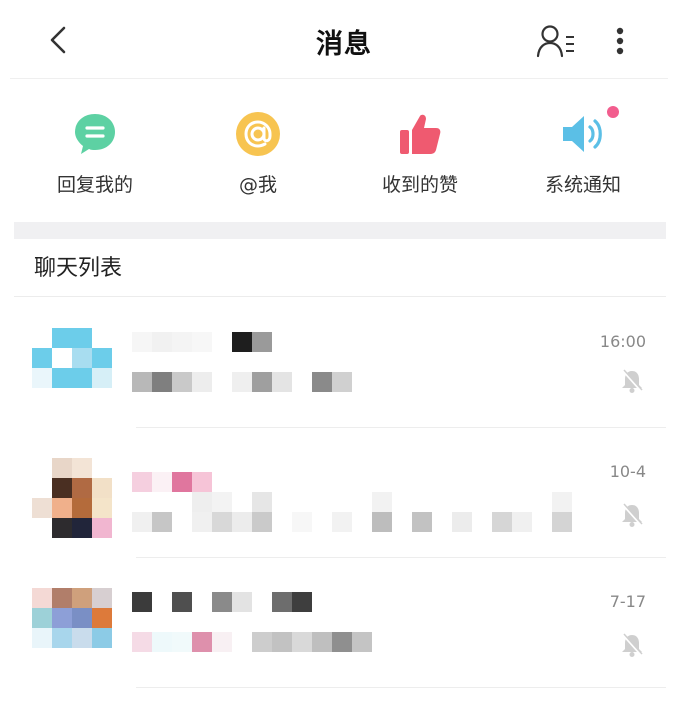  What do you see at coordinates (620, 41) in the screenshot?
I see `more-vertical-icon` at bounding box center [620, 41].